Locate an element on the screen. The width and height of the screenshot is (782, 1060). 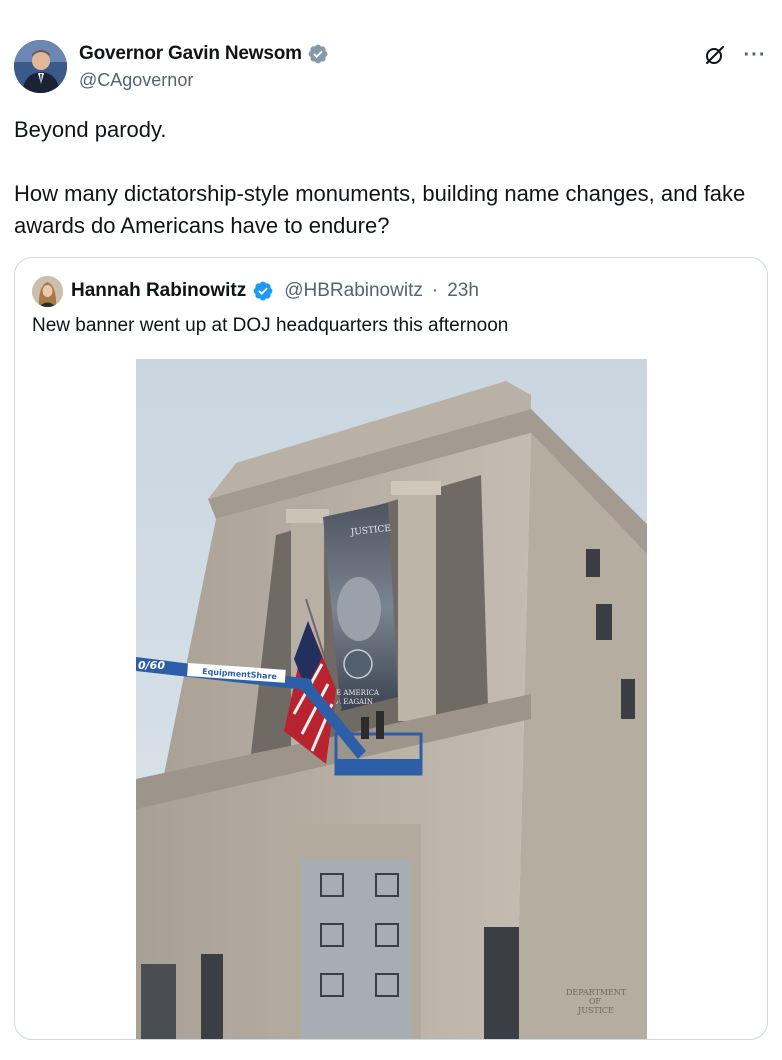
author-avatar is located at coordinates (40, 66).